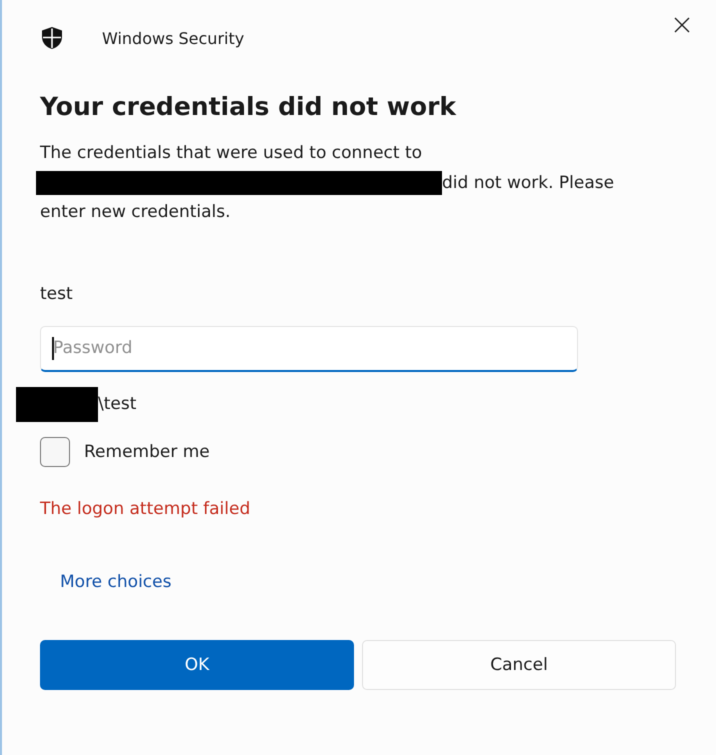 This screenshot has height=755, width=716. I want to click on checkbox-label: Remember me, so click(147, 452).